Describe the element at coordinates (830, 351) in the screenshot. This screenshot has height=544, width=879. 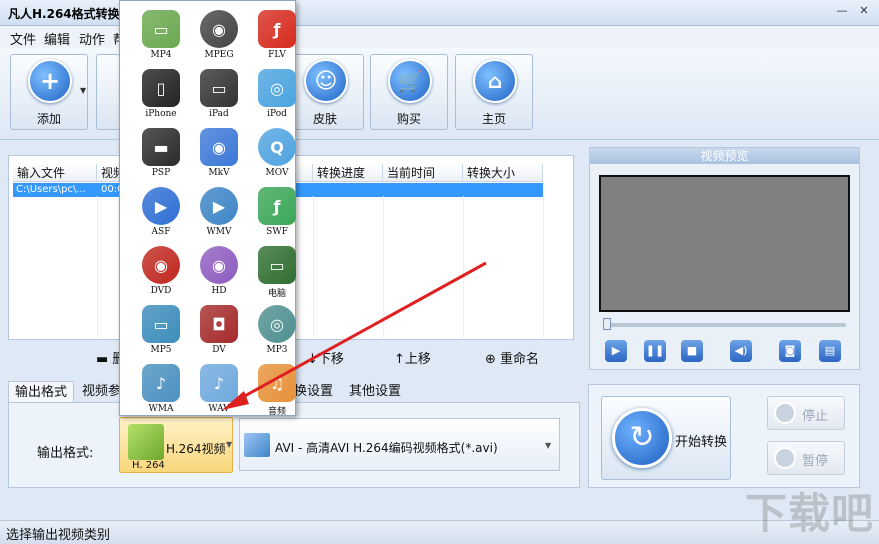
I see `folder-icon: ▤` at that location.